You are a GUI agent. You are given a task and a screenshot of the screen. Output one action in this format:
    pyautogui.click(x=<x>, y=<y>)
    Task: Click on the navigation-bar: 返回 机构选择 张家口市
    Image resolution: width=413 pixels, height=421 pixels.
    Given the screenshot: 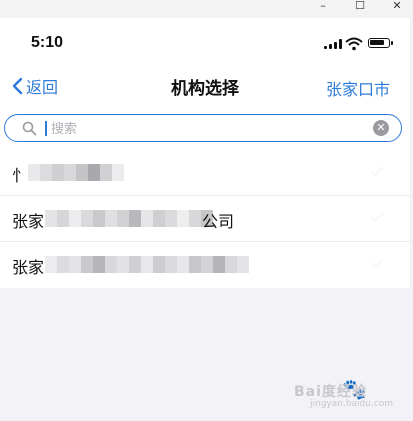 What is the action you would take?
    pyautogui.click(x=205, y=86)
    